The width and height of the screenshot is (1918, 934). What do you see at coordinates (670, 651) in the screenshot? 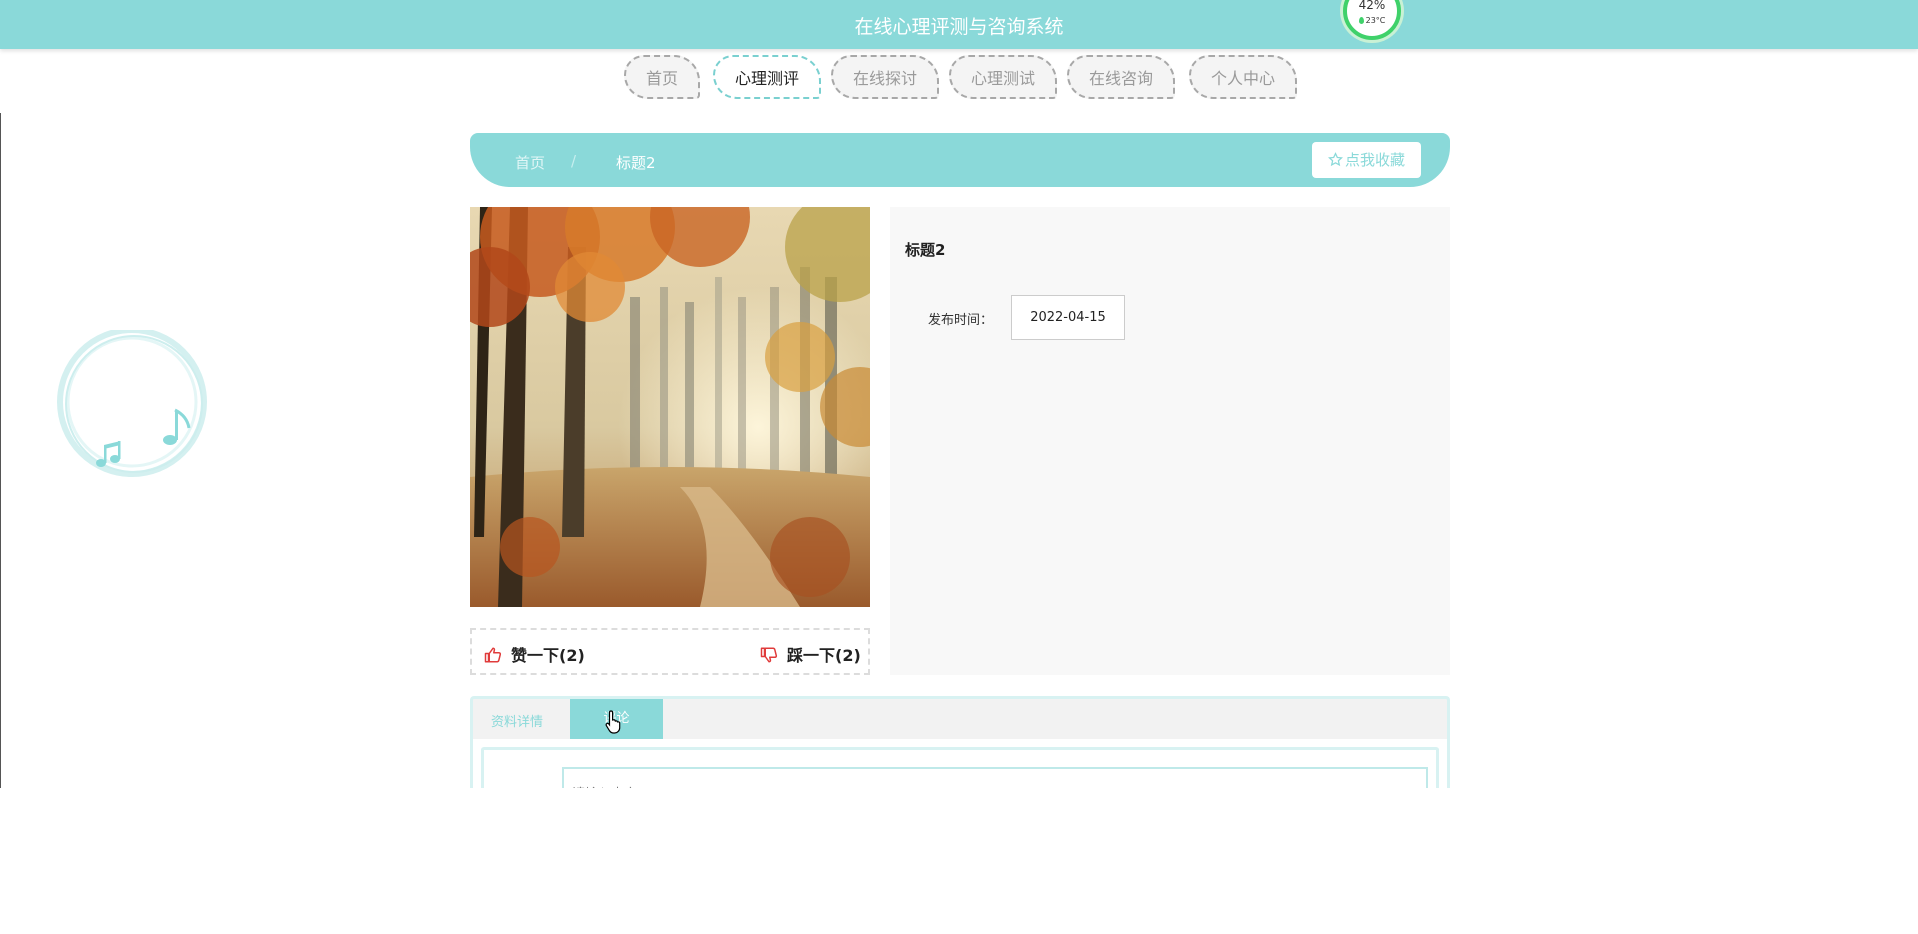
I see `vote-bar: 赞一下(2) 踩一下(2)` at bounding box center [670, 651].